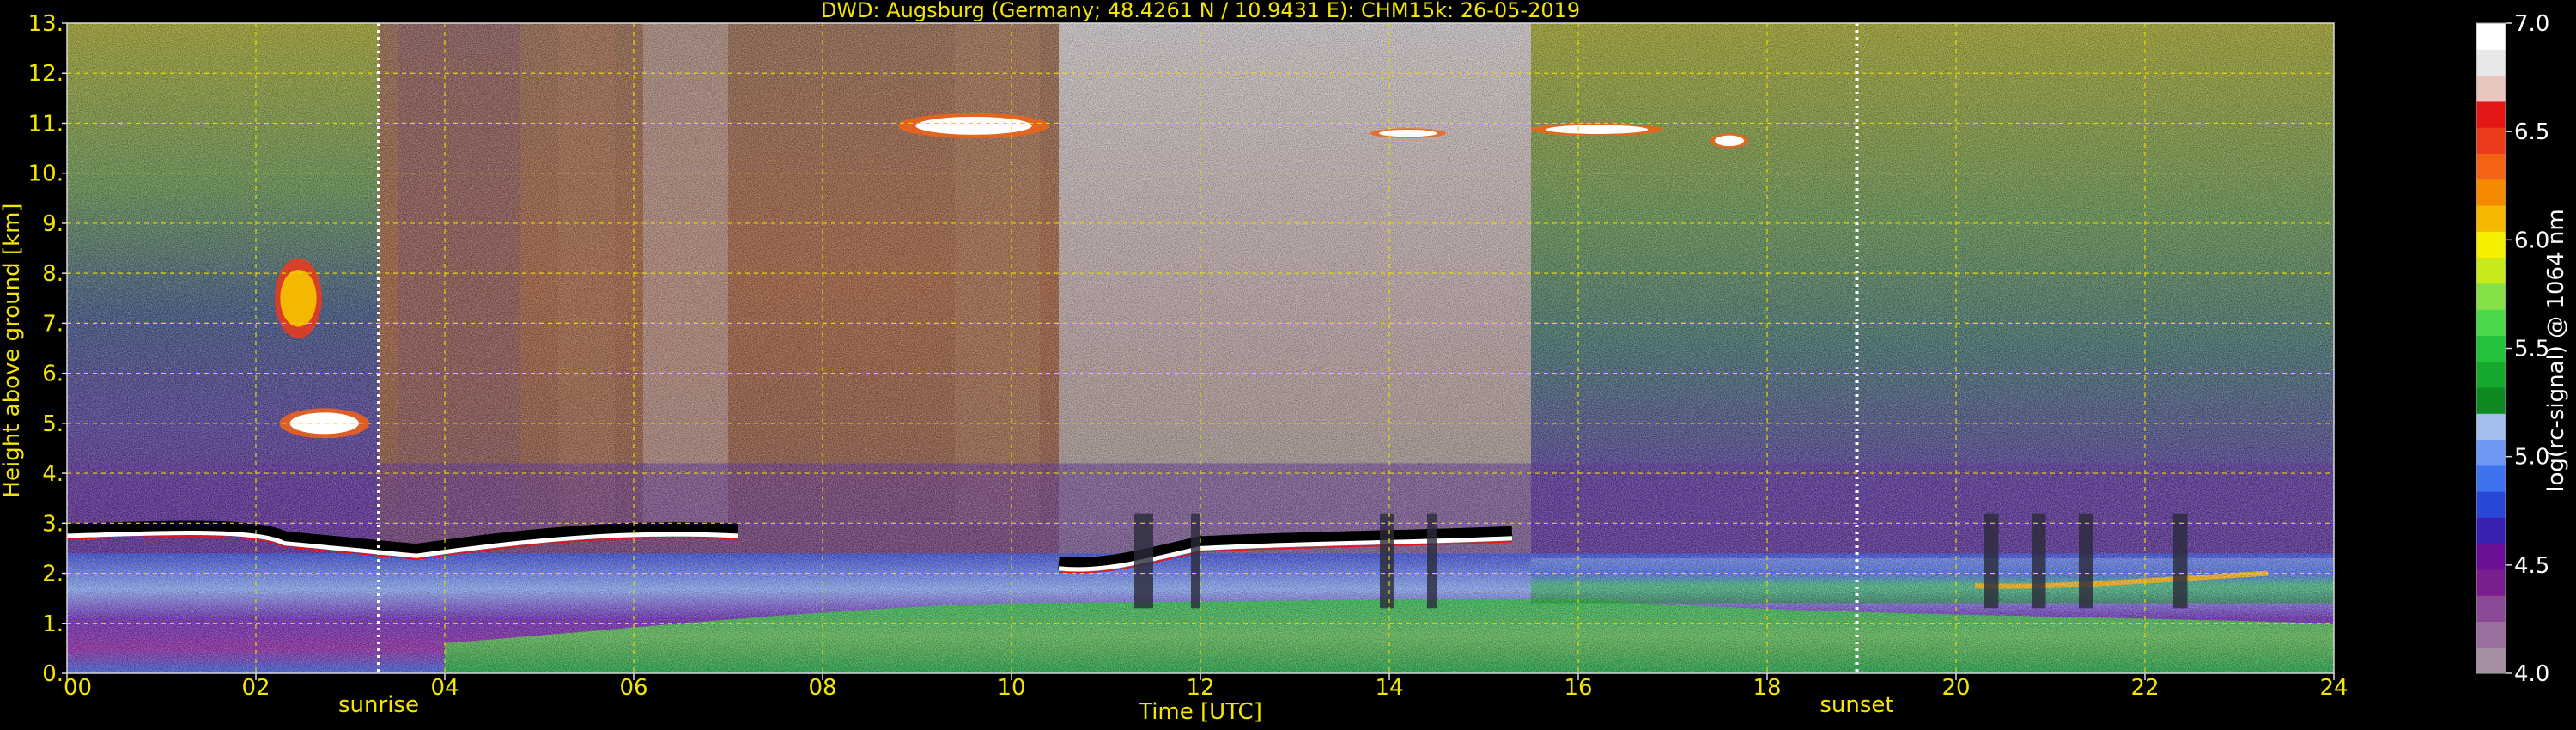  What do you see at coordinates (46, 124) in the screenshot?
I see `y-tick-label: 11.` at bounding box center [46, 124].